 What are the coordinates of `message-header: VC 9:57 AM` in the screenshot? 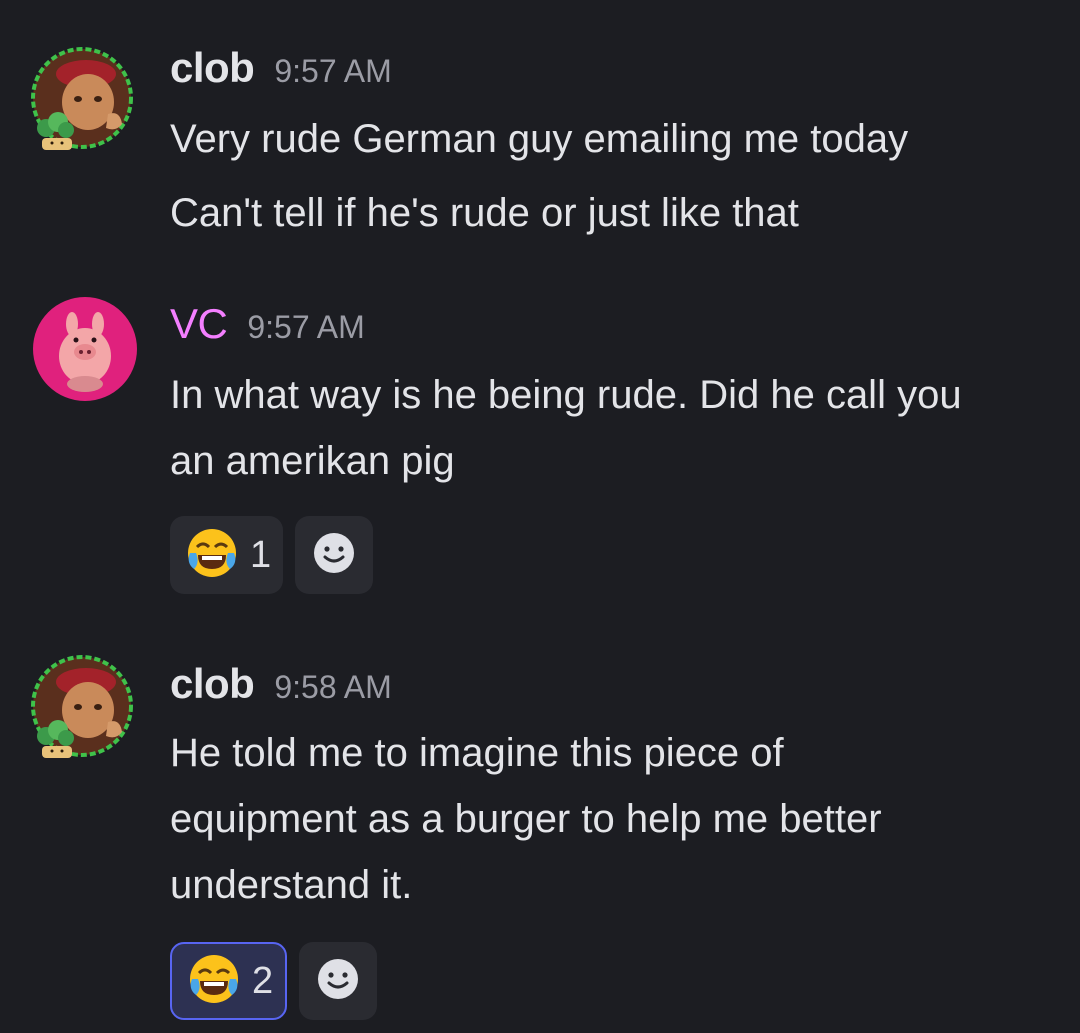 It's located at (615, 328).